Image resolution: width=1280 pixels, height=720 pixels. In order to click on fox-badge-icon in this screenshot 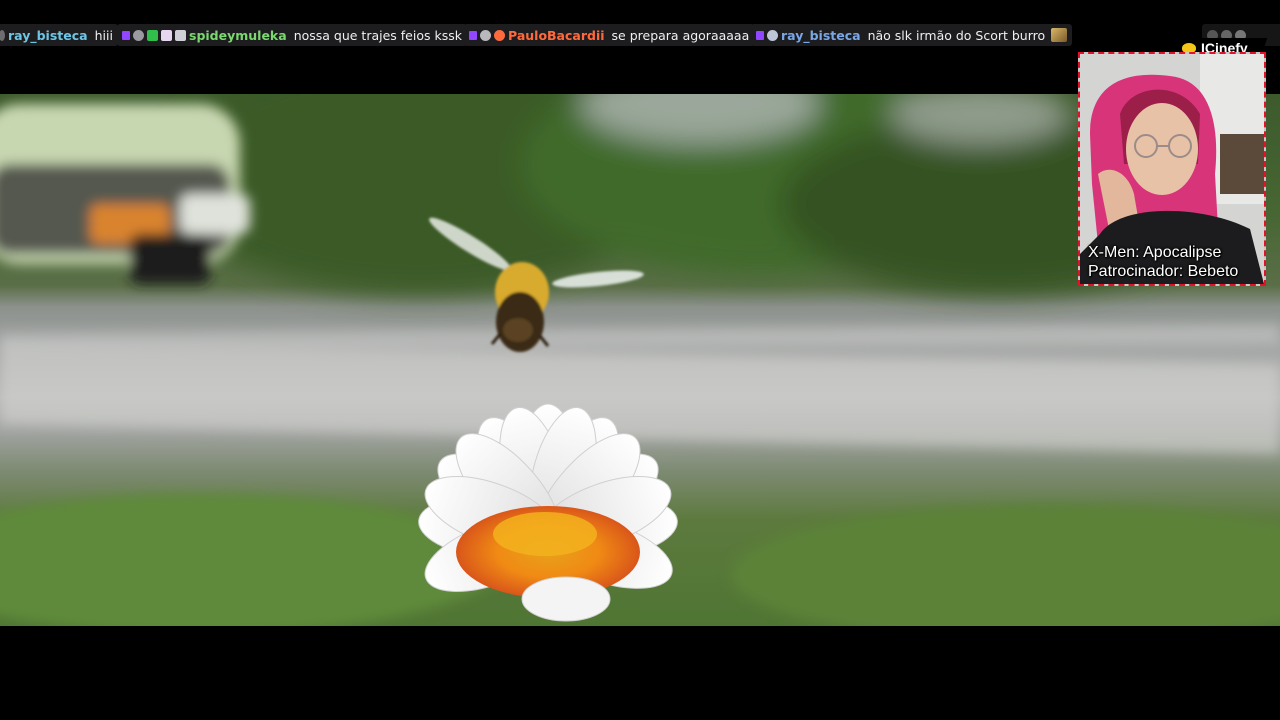, I will do `click(499, 35)`.